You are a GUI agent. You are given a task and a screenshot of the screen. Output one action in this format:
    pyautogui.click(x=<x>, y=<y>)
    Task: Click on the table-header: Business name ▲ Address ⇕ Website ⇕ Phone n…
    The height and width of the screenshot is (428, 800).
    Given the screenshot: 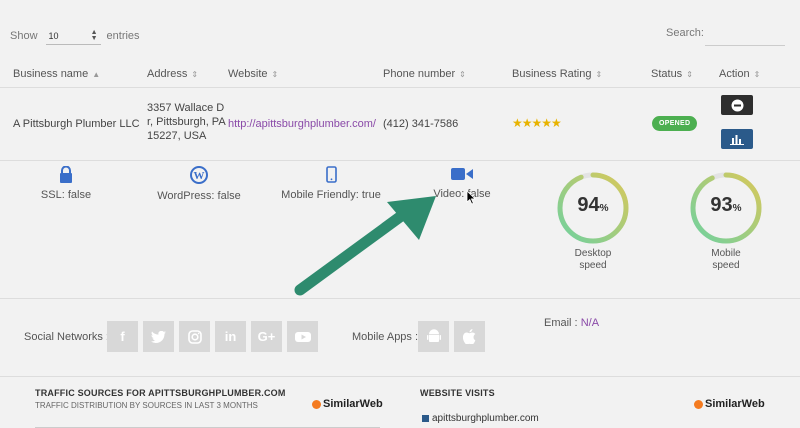 What is the action you would take?
    pyautogui.click(x=400, y=74)
    